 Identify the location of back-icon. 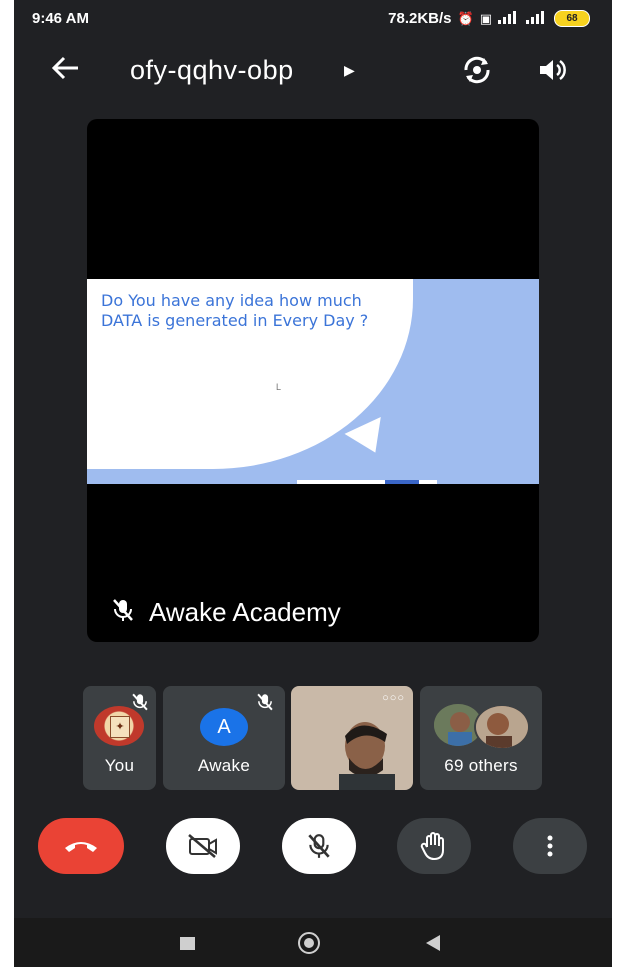
(433, 943).